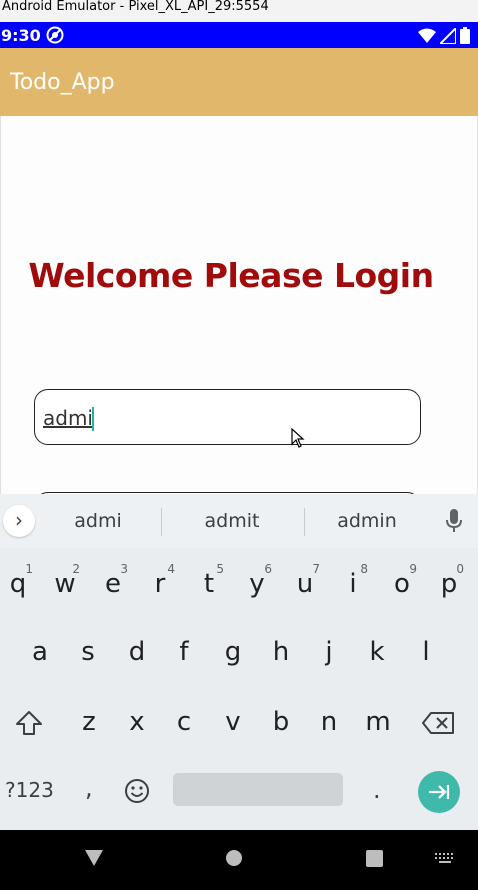 This screenshot has height=890, width=478. I want to click on key-j: j, so click(329, 652).